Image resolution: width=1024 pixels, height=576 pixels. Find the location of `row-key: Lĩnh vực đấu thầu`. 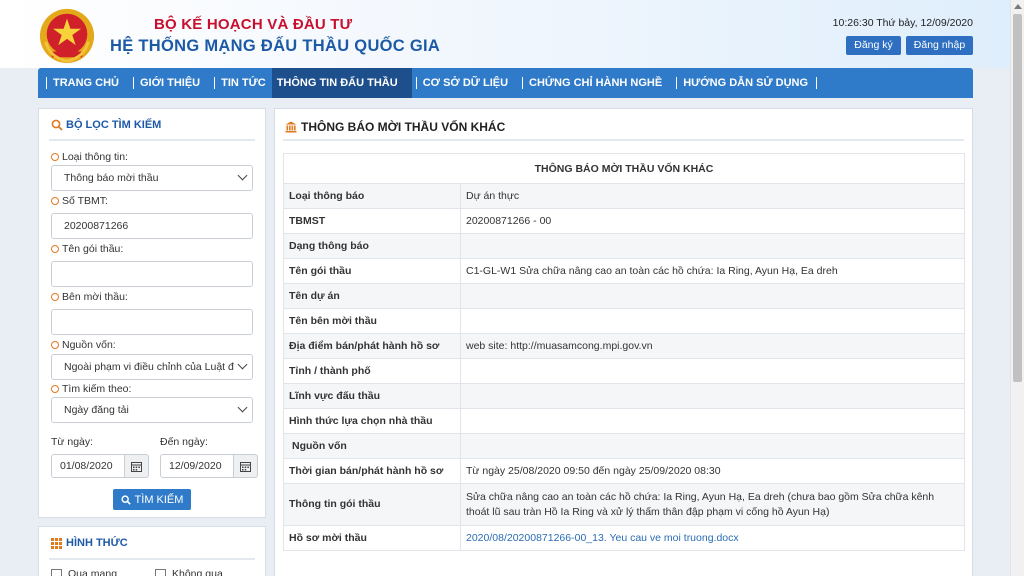

row-key: Lĩnh vực đấu thầu is located at coordinates (372, 396).